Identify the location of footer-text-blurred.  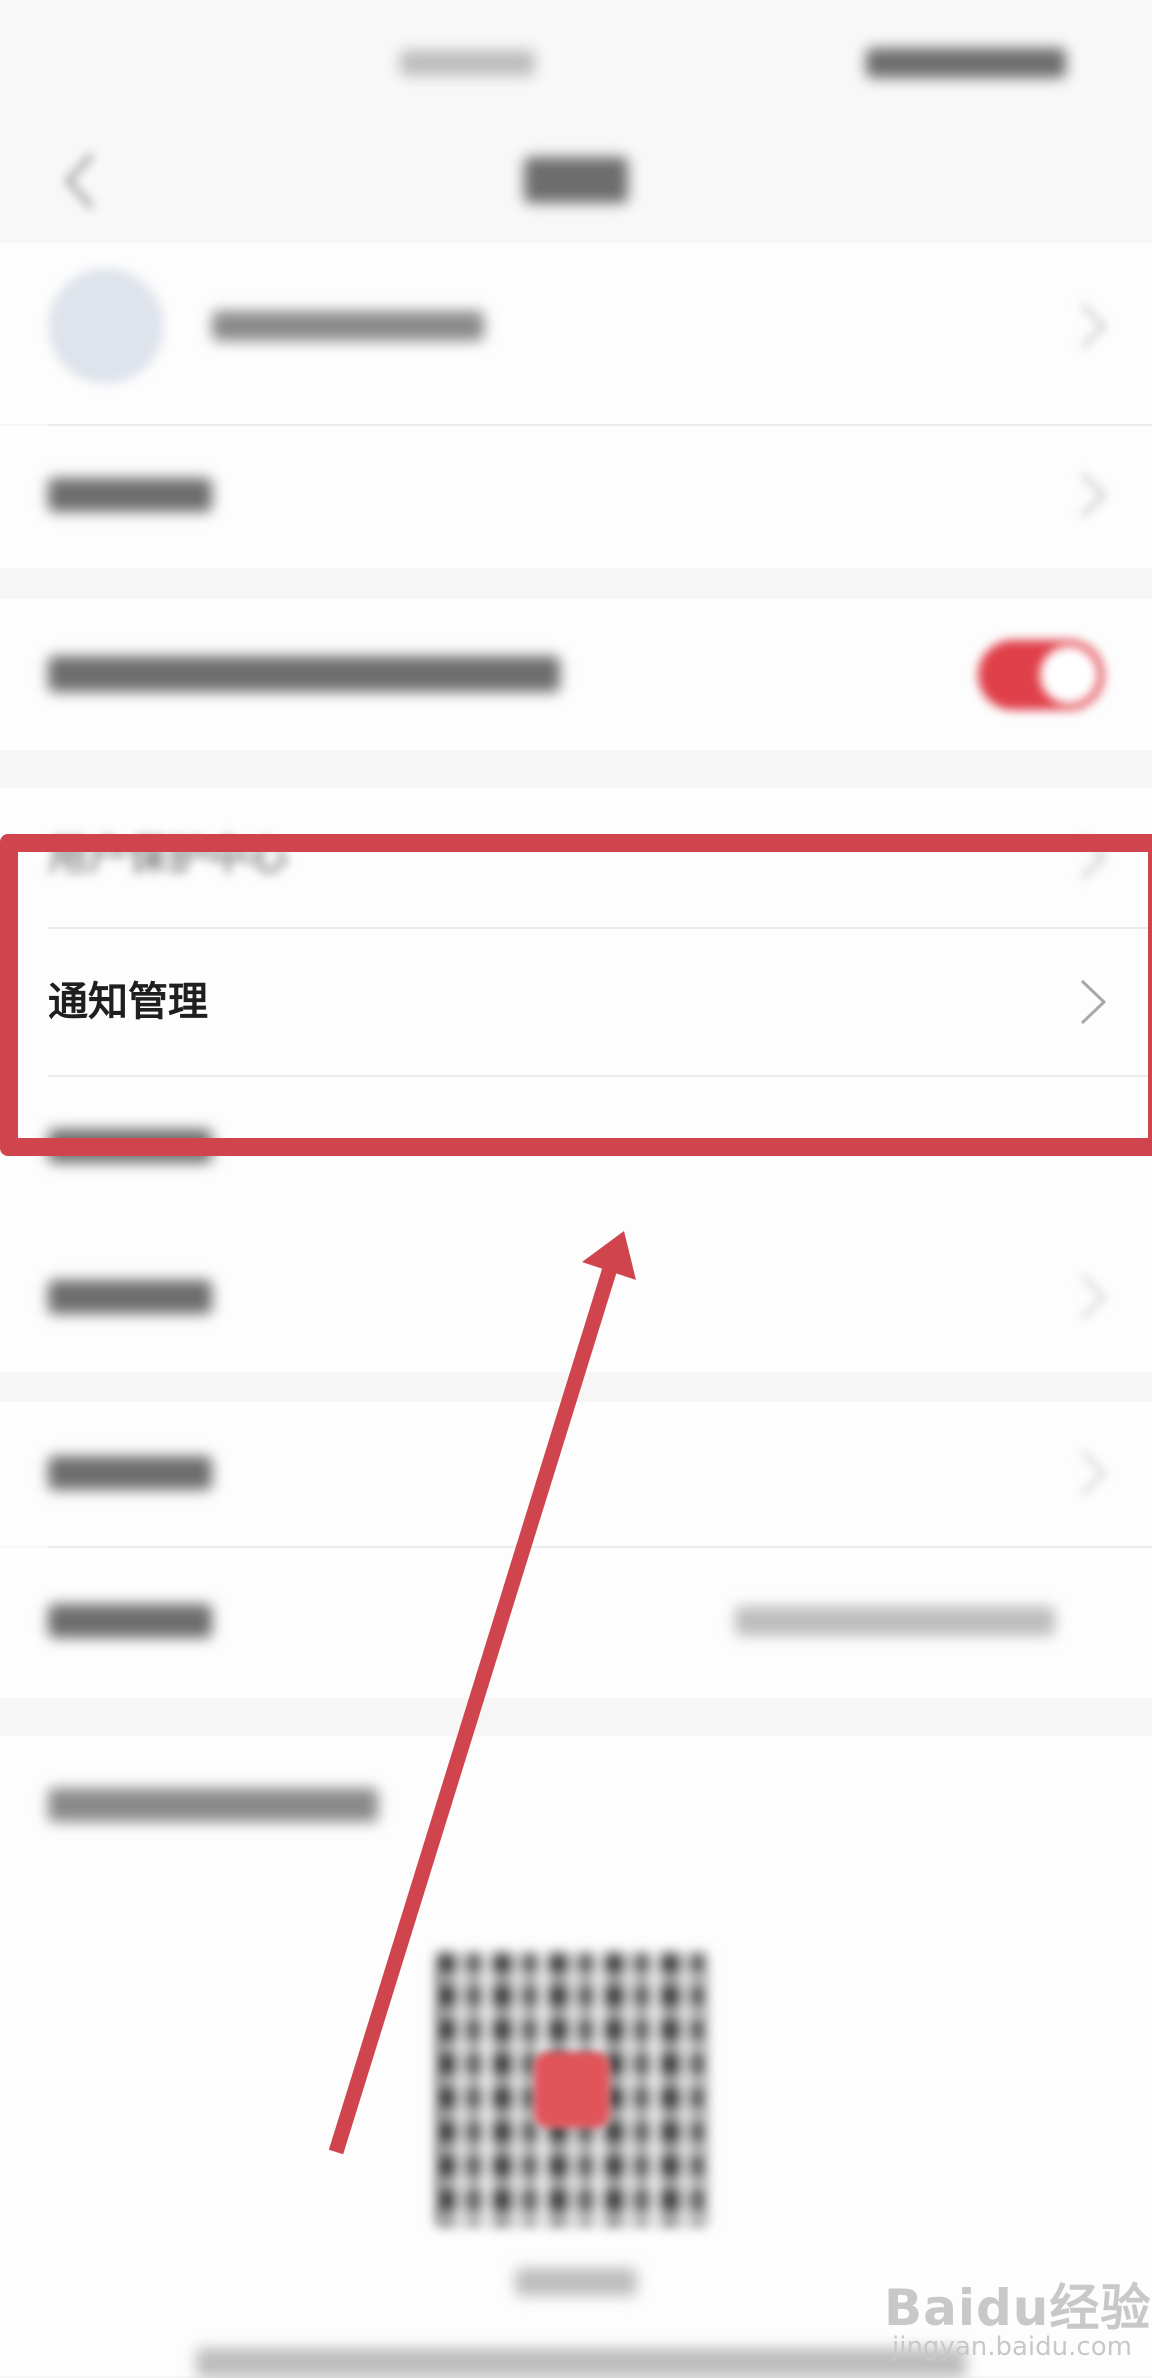
(581, 2363).